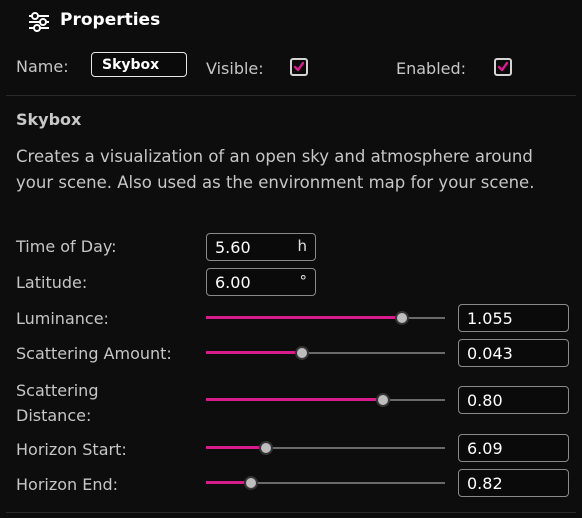 The width and height of the screenshot is (582, 518). I want to click on name-input: Skybox, so click(139, 64).